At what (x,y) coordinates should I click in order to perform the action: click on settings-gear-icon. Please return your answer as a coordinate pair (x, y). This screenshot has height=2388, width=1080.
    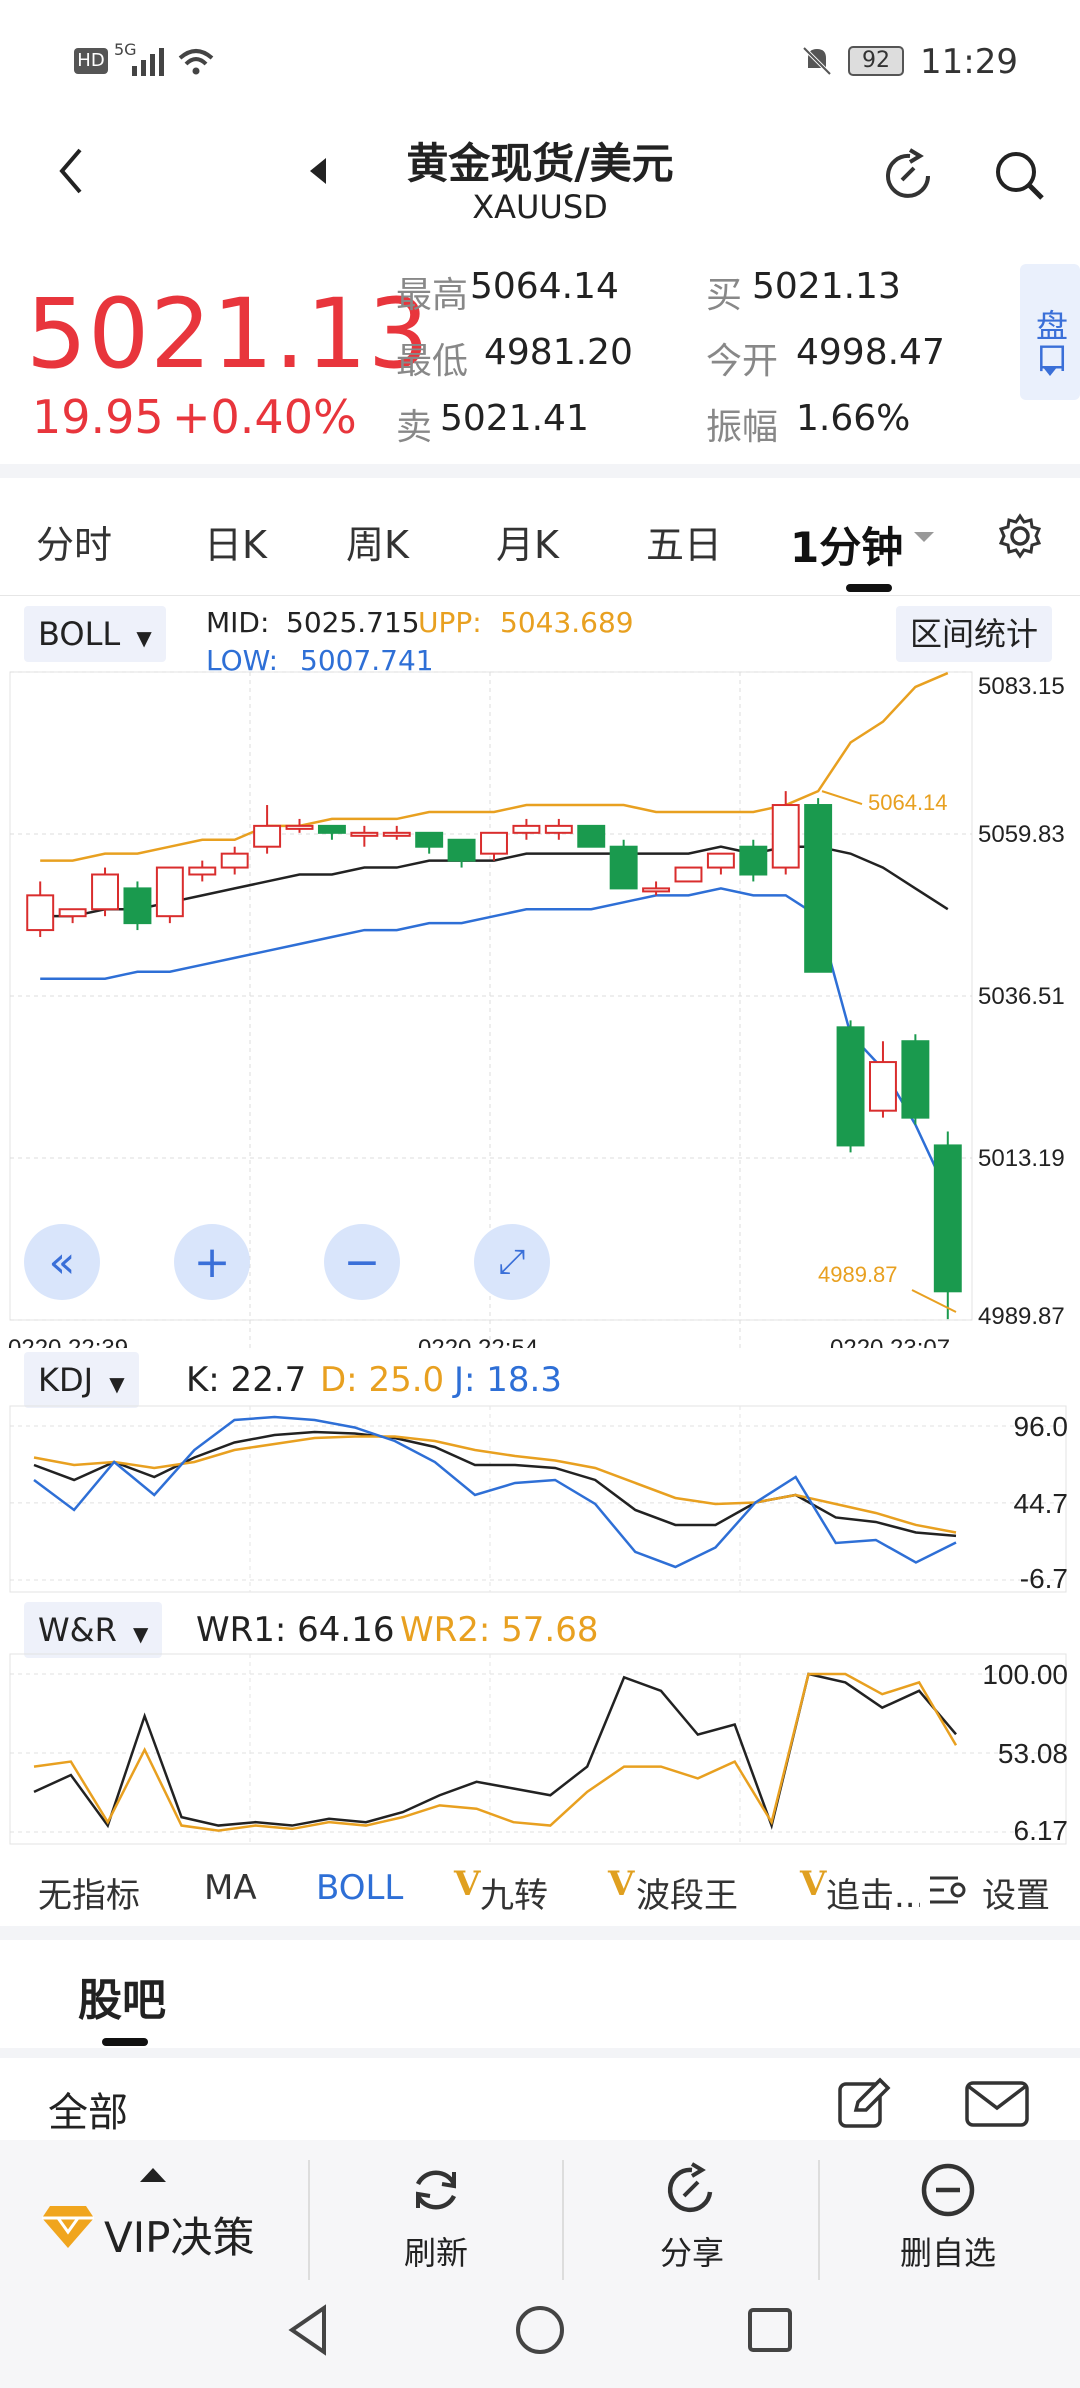
    Looking at the image, I should click on (1020, 536).